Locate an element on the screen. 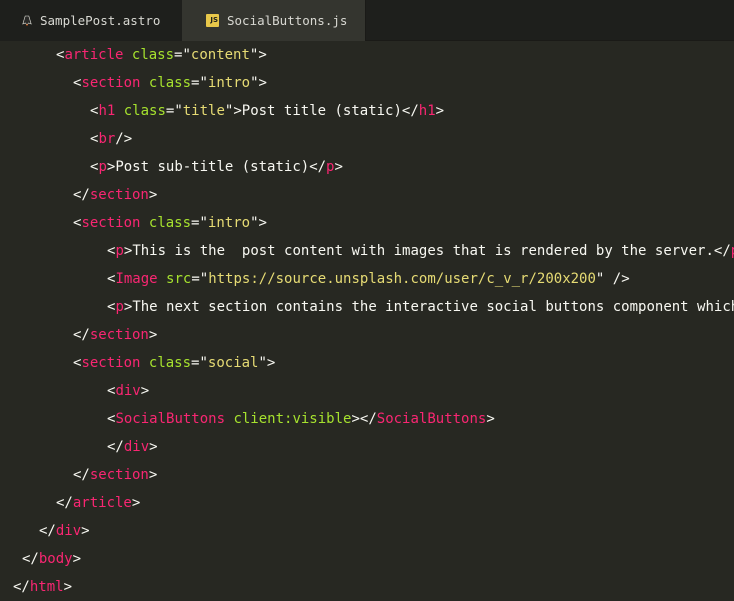  code-line: </article> is located at coordinates (98, 503).